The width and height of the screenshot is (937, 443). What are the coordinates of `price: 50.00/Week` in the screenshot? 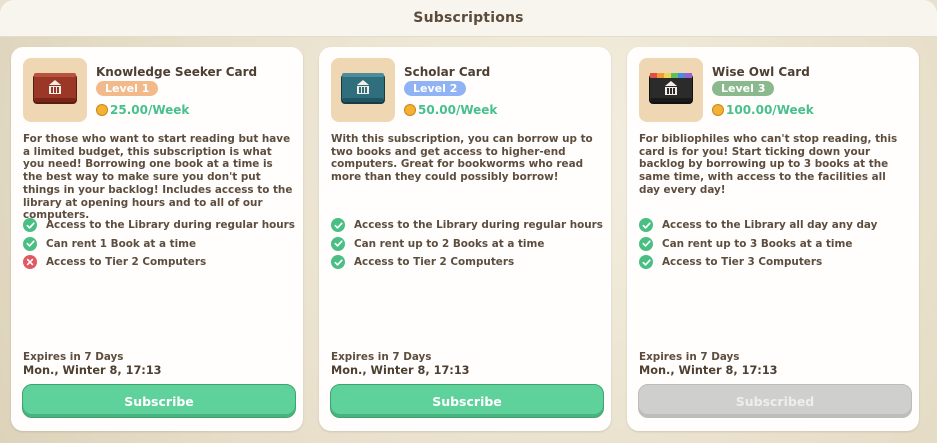 It's located at (450, 110).